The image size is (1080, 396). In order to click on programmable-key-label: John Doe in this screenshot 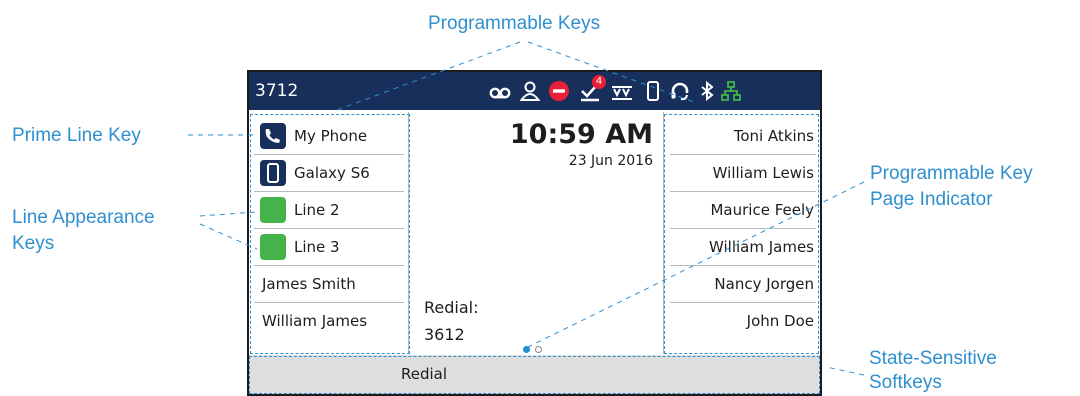, I will do `click(780, 321)`.